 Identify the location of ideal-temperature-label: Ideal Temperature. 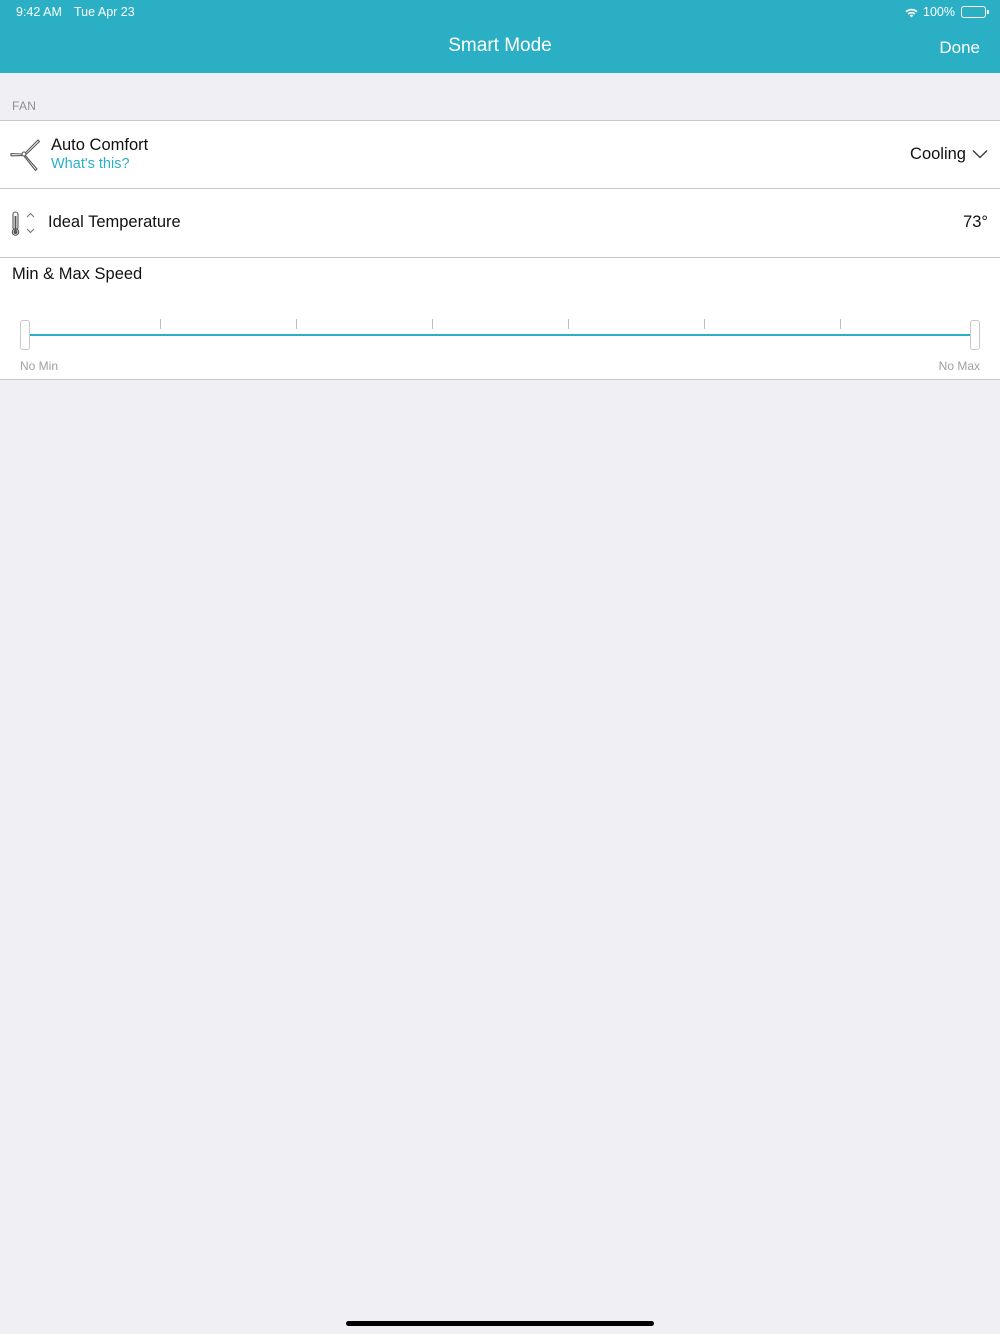
(114, 222).